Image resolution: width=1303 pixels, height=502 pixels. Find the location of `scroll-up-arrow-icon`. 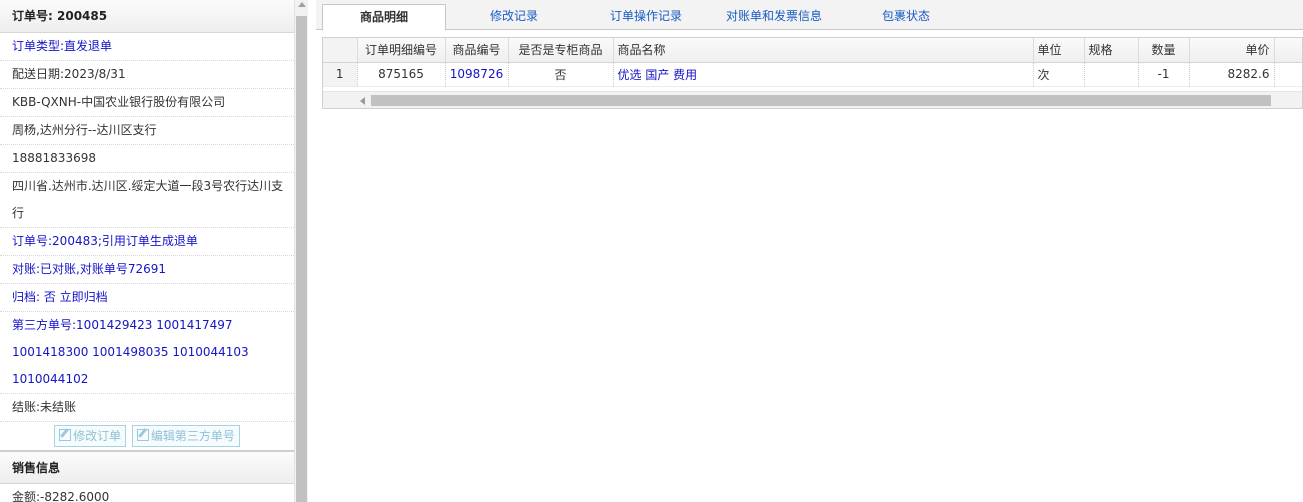

scroll-up-arrow-icon is located at coordinates (302, 4).